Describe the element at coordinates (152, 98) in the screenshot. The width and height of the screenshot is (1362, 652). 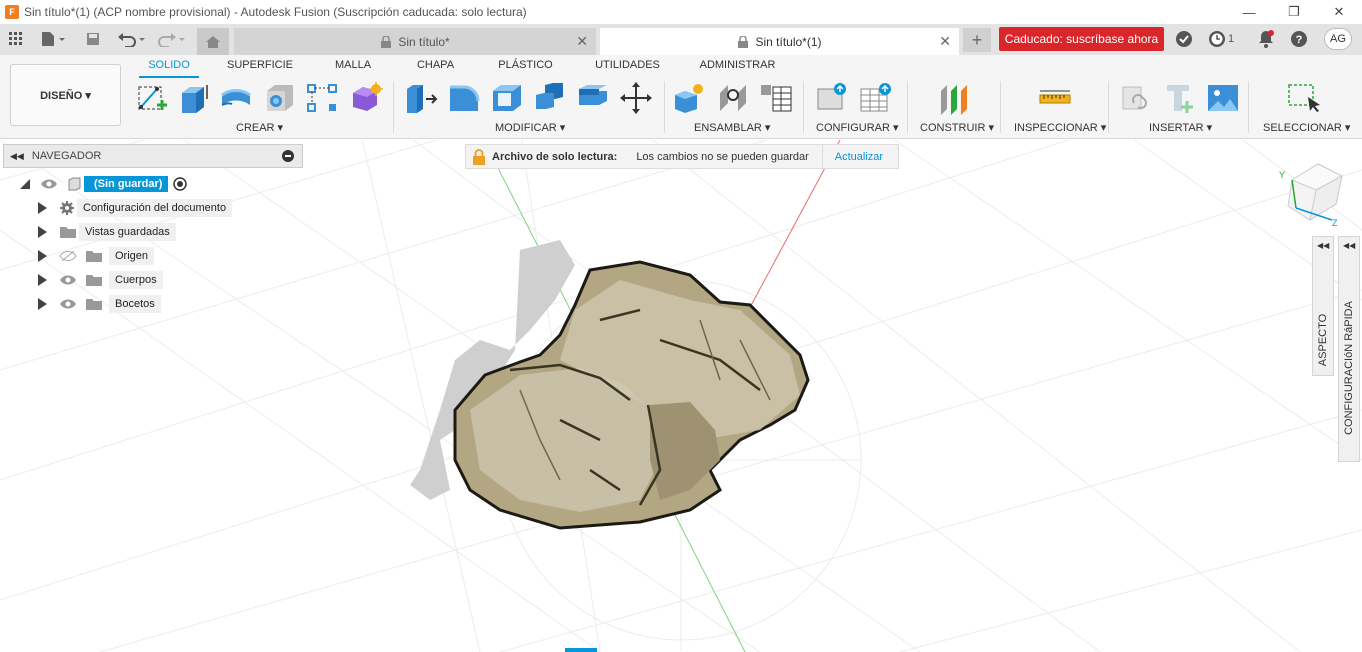
I see `create-sketch-icon` at that location.